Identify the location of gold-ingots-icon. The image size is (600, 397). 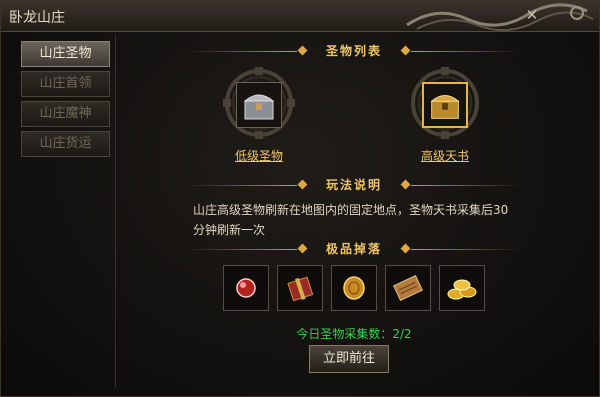
(462, 289).